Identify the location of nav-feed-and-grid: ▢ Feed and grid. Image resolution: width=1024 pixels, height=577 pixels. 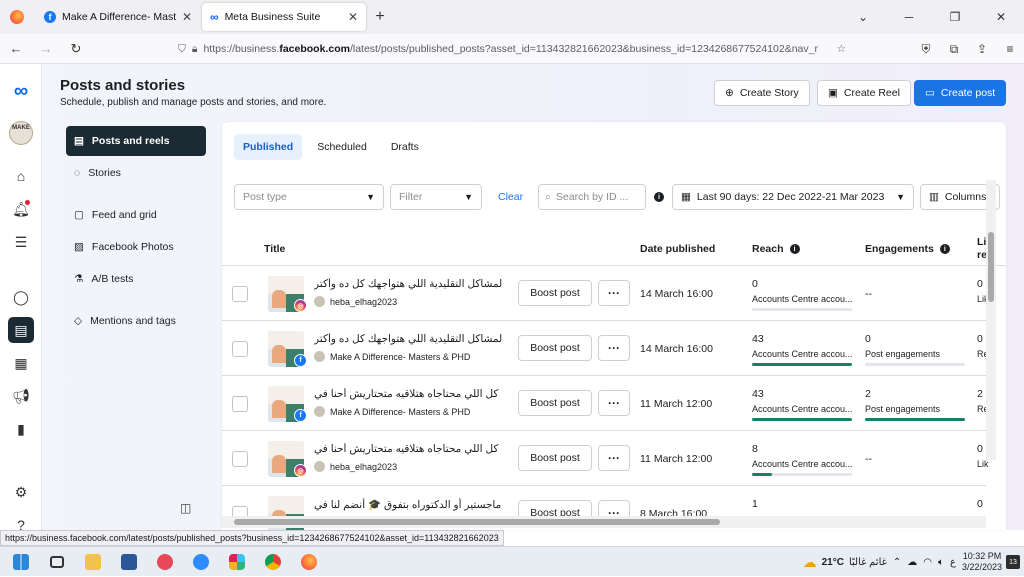
(136, 215).